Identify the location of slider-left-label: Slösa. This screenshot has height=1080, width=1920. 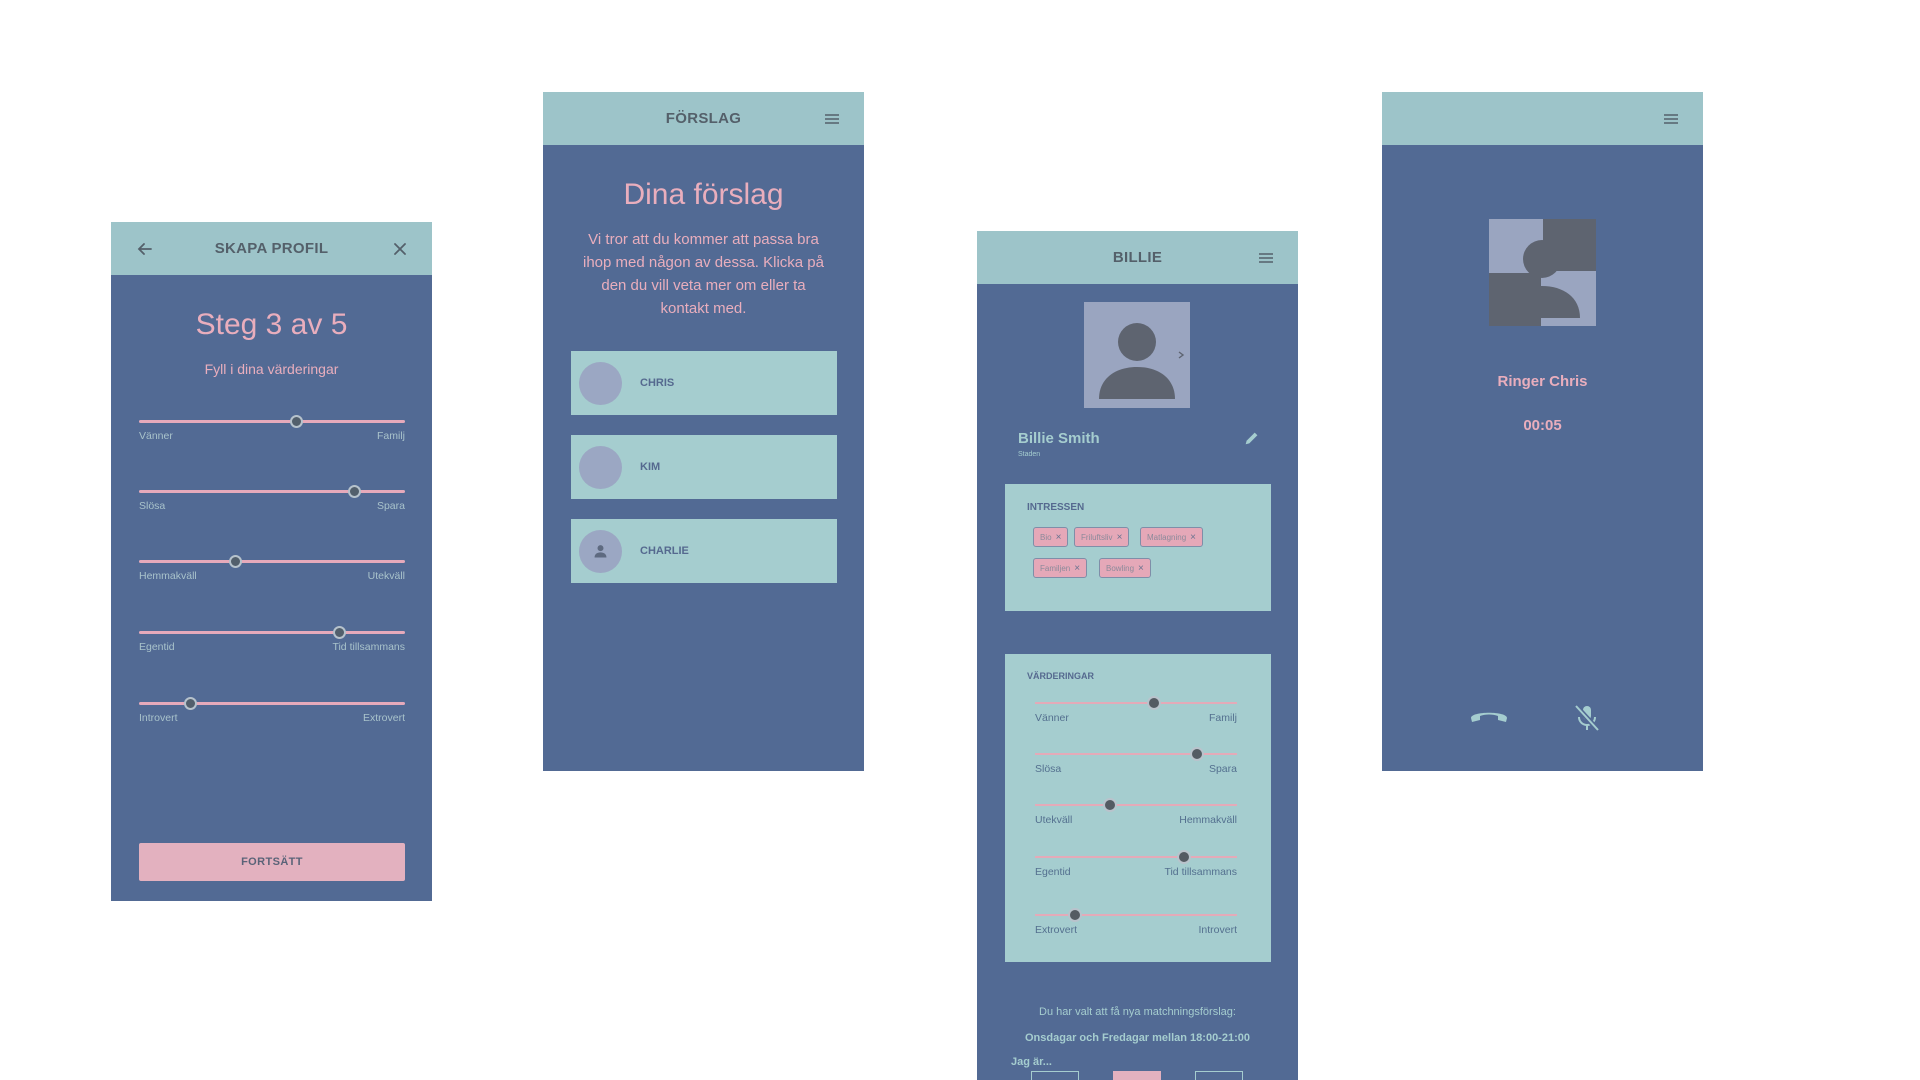
(152, 506).